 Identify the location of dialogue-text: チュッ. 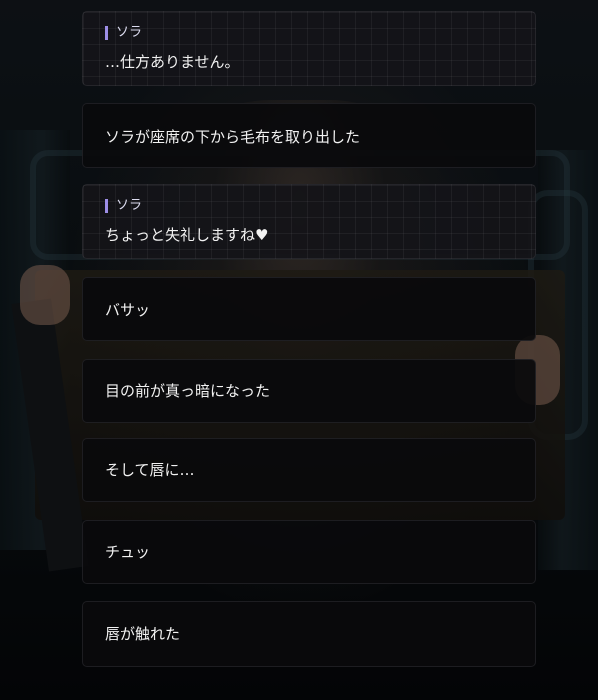
(128, 552).